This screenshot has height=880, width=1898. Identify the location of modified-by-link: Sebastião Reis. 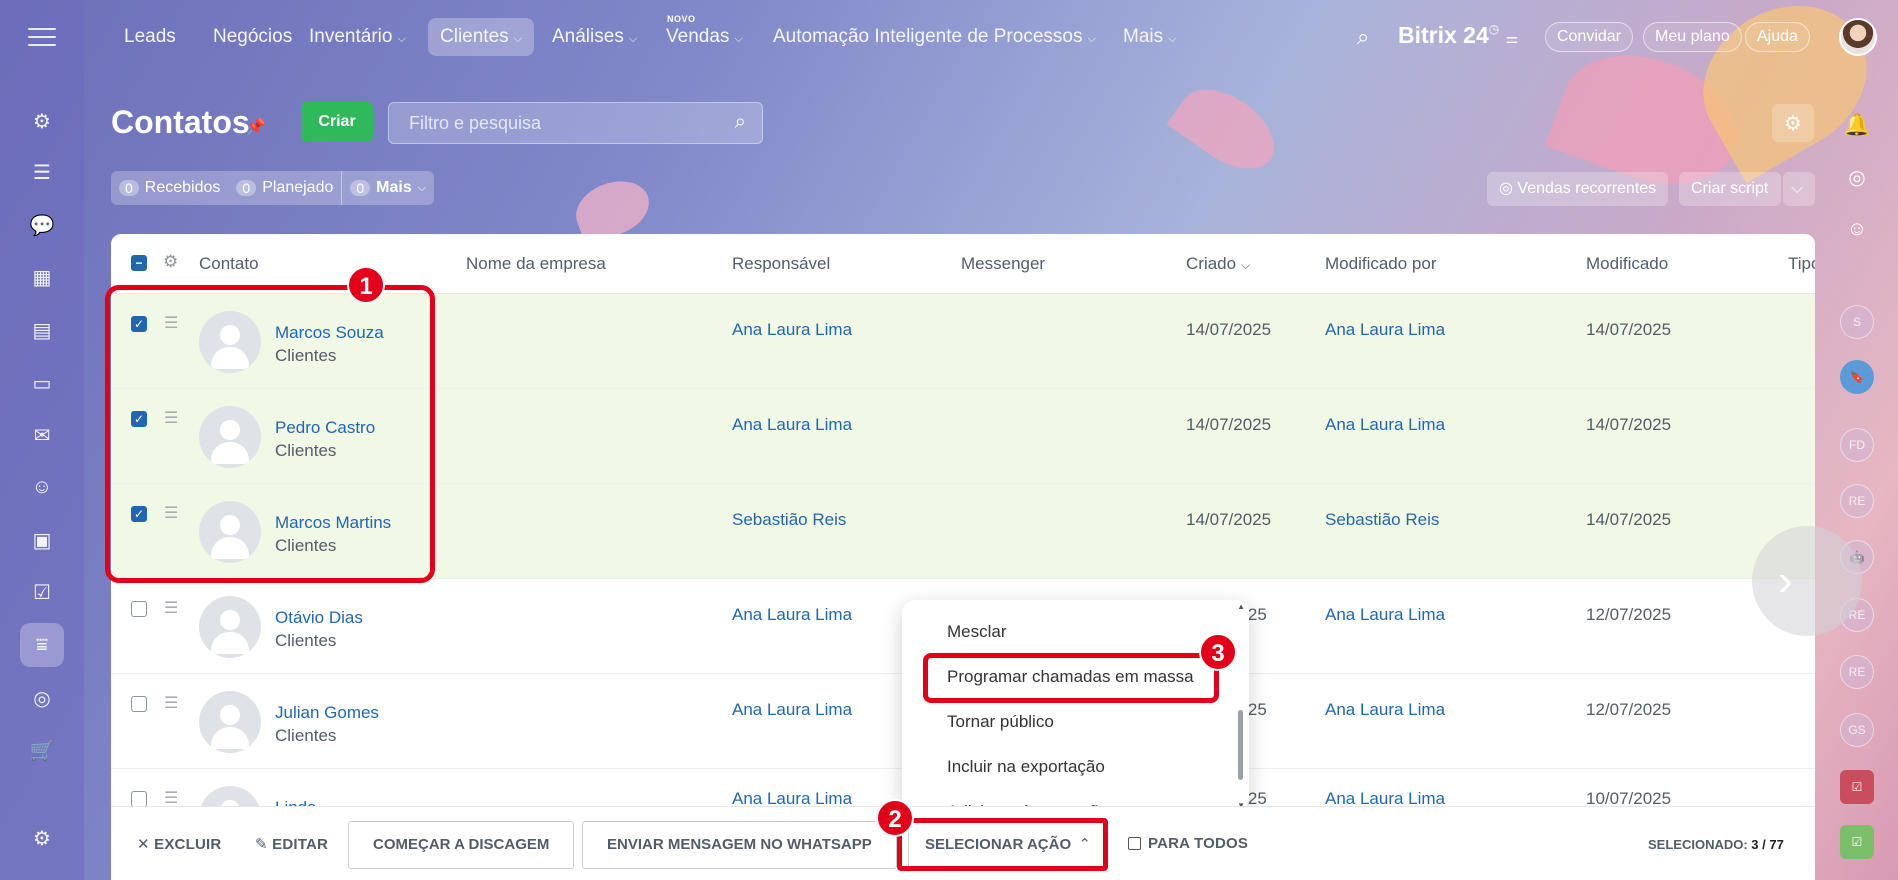
(1382, 520).